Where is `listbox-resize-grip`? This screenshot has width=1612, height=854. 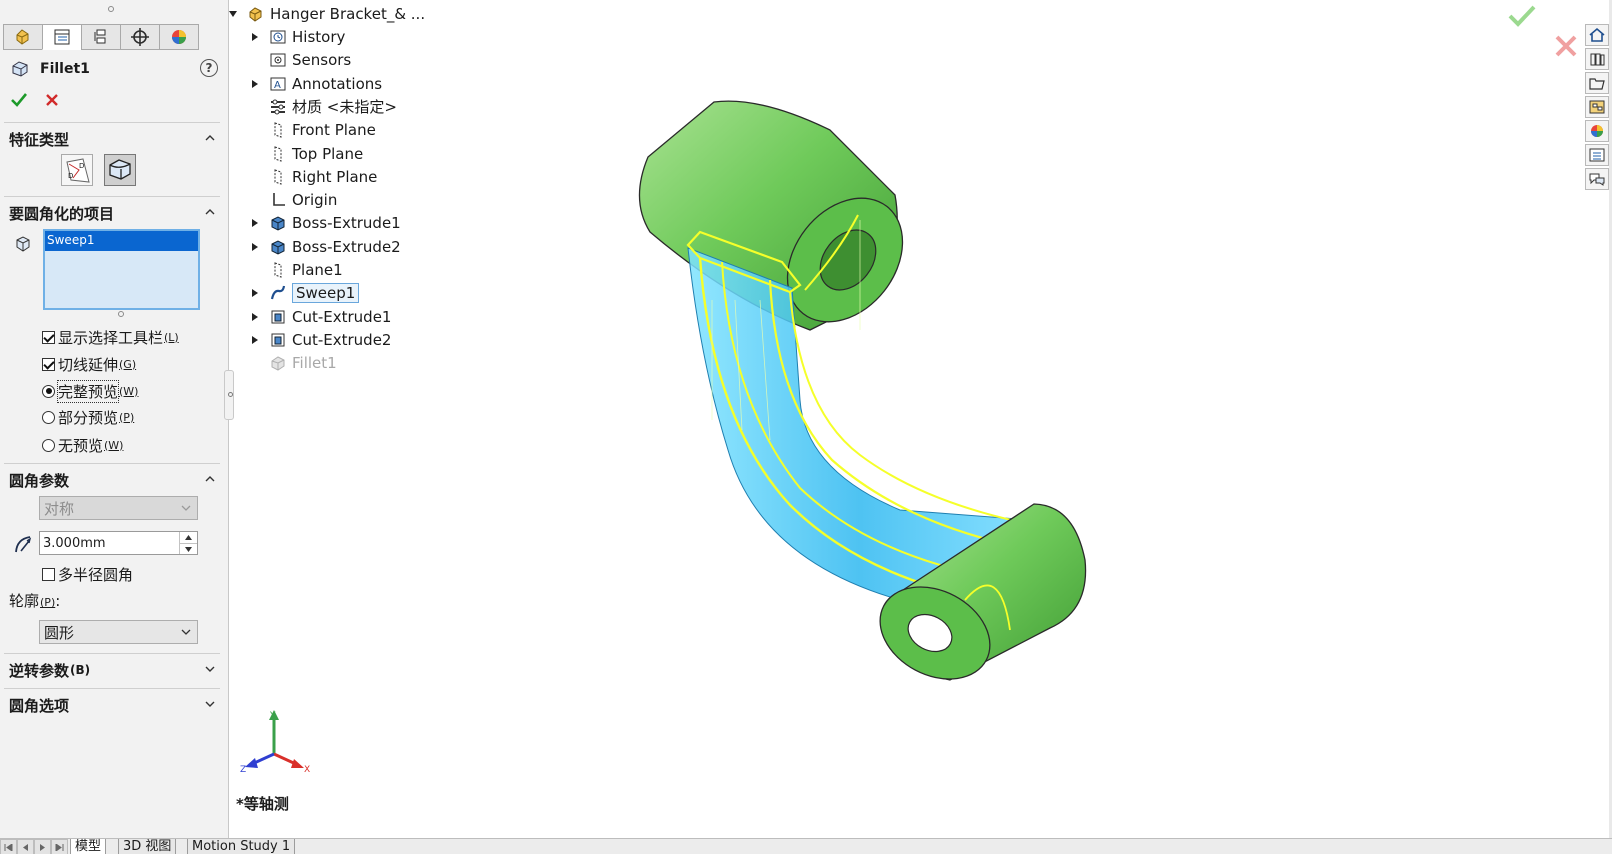
listbox-resize-grip is located at coordinates (121, 314).